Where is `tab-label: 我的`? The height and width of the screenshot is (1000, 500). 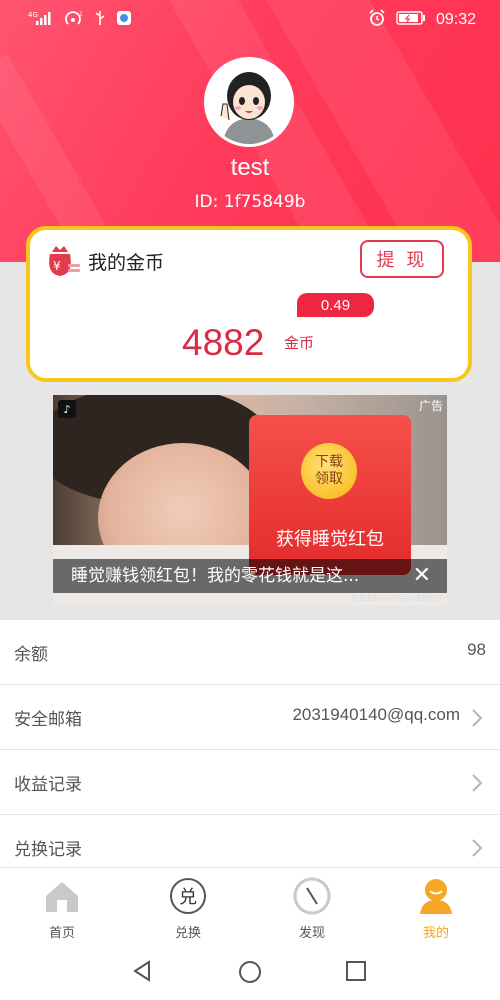 tab-label: 我的 is located at coordinates (435, 933).